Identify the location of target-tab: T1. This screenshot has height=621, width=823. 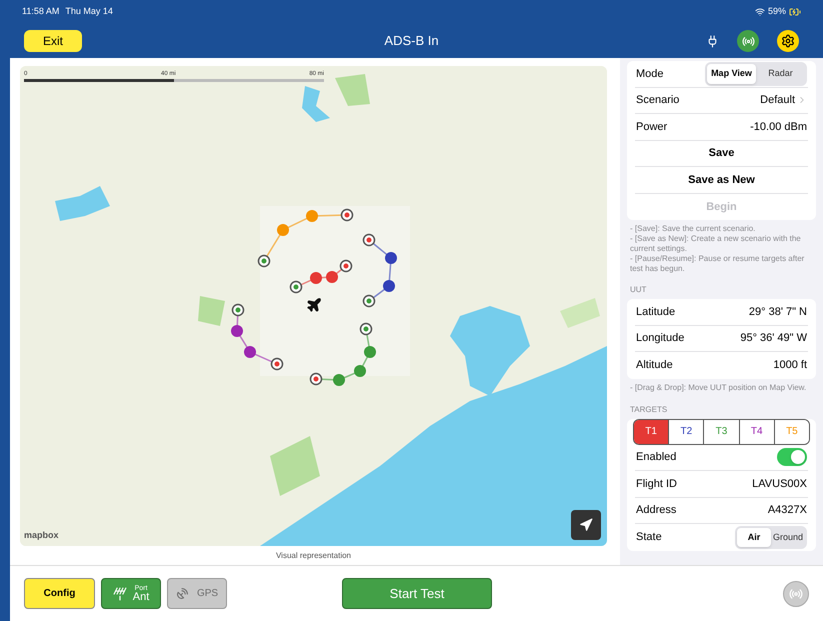
(651, 432).